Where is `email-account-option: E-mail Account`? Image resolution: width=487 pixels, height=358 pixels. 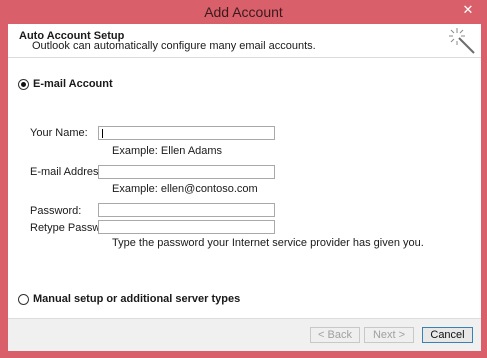
email-account-option: E-mail Account is located at coordinates (65, 84).